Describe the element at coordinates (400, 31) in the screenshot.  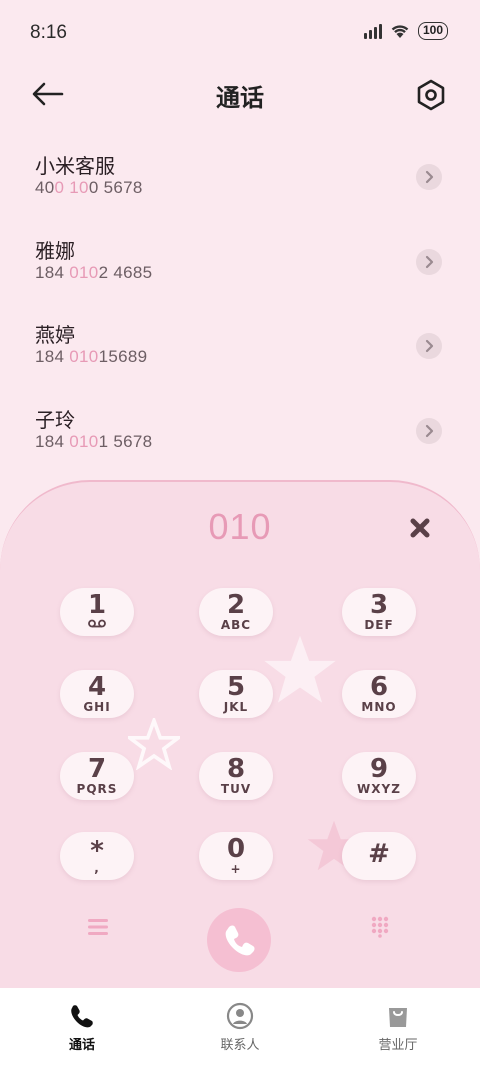
I see `wifi-icon` at that location.